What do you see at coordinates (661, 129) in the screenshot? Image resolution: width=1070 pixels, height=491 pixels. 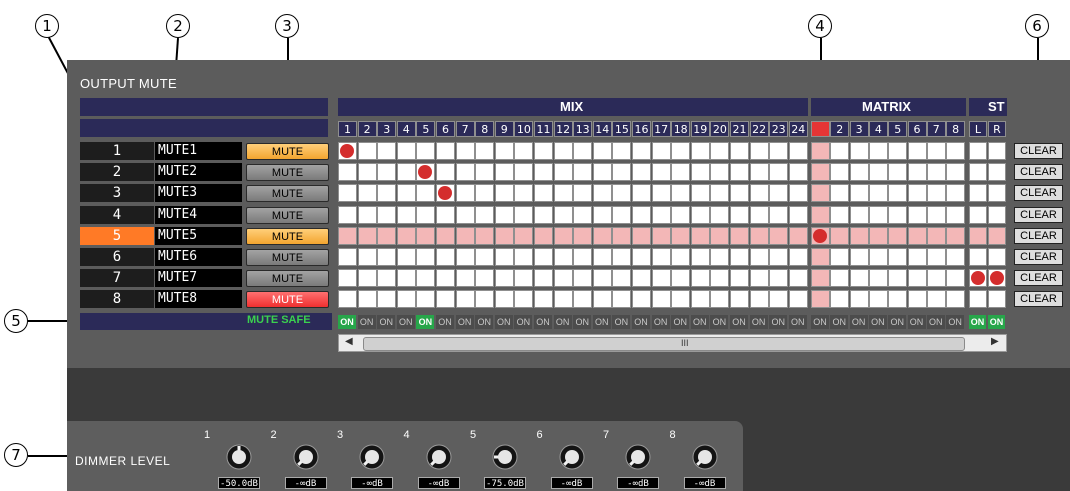 I see `channel-number: 17` at bounding box center [661, 129].